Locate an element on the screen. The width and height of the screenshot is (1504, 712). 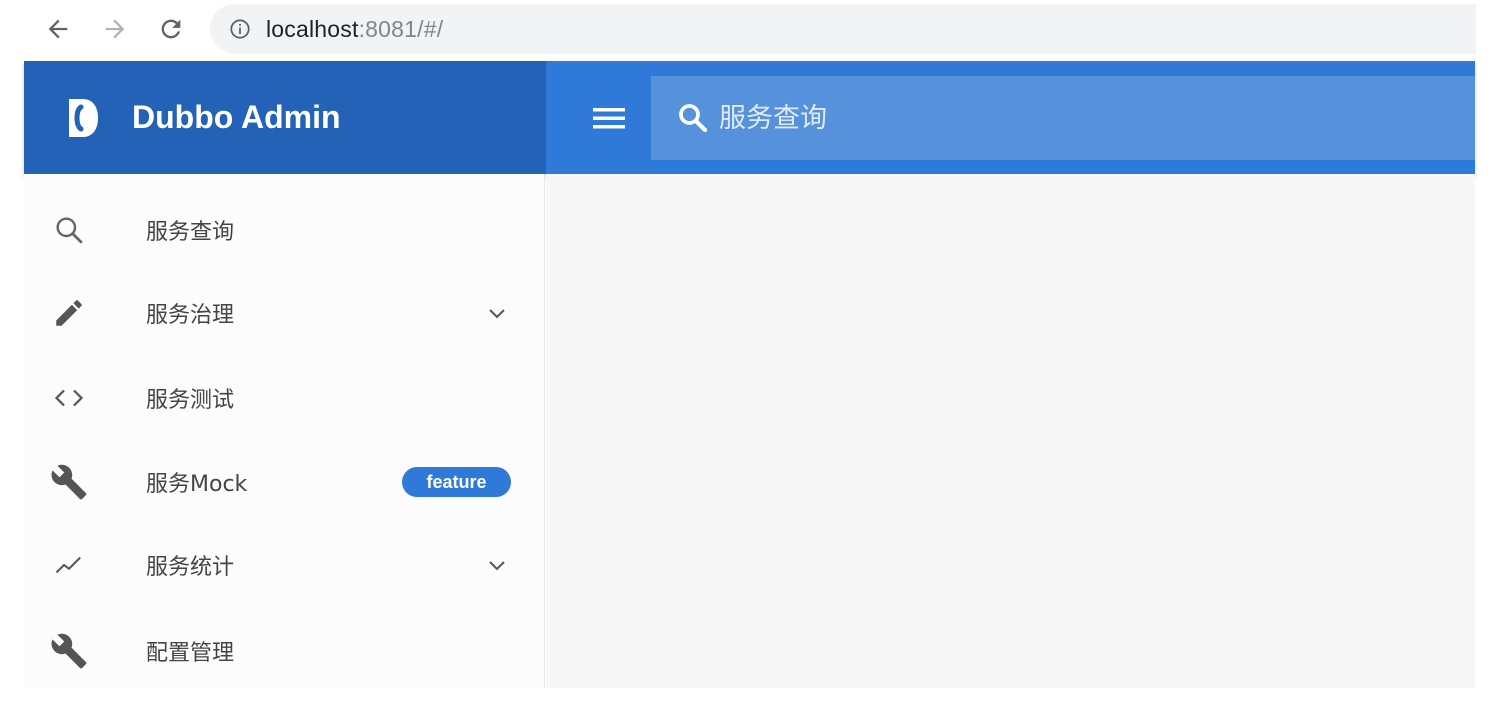
browser-toolbar: localhost:8081/#/ is located at coordinates (752, 29).